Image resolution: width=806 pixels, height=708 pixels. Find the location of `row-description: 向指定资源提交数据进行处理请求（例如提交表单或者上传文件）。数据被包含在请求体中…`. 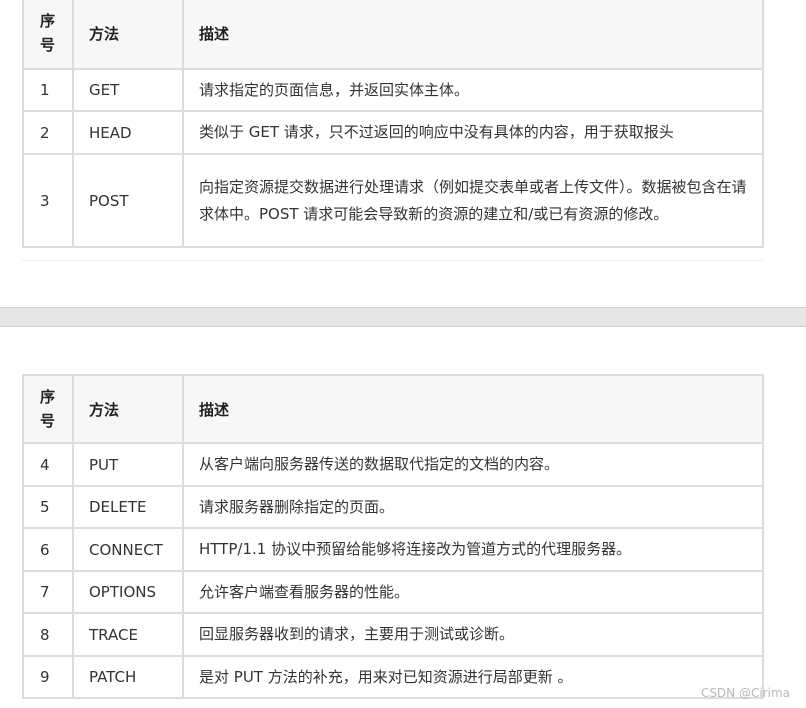

row-description: 向指定资源提交数据进行处理请求（例如提交表单或者上传文件）。数据被包含在请求体中… is located at coordinates (473, 200).